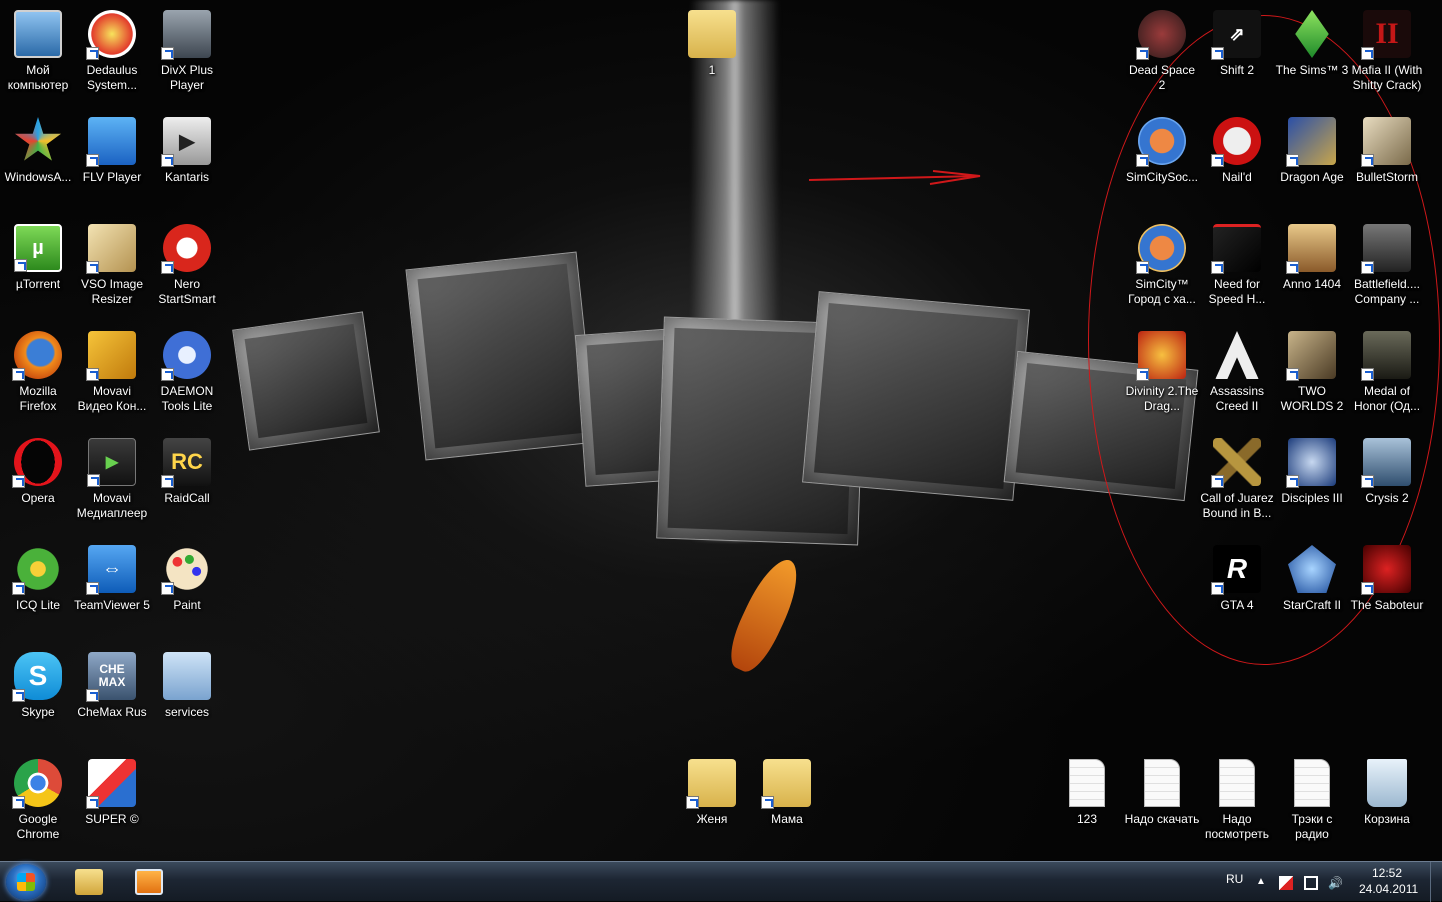 The height and width of the screenshot is (902, 1442). I want to click on language-indicator: RU, so click(1234, 879).